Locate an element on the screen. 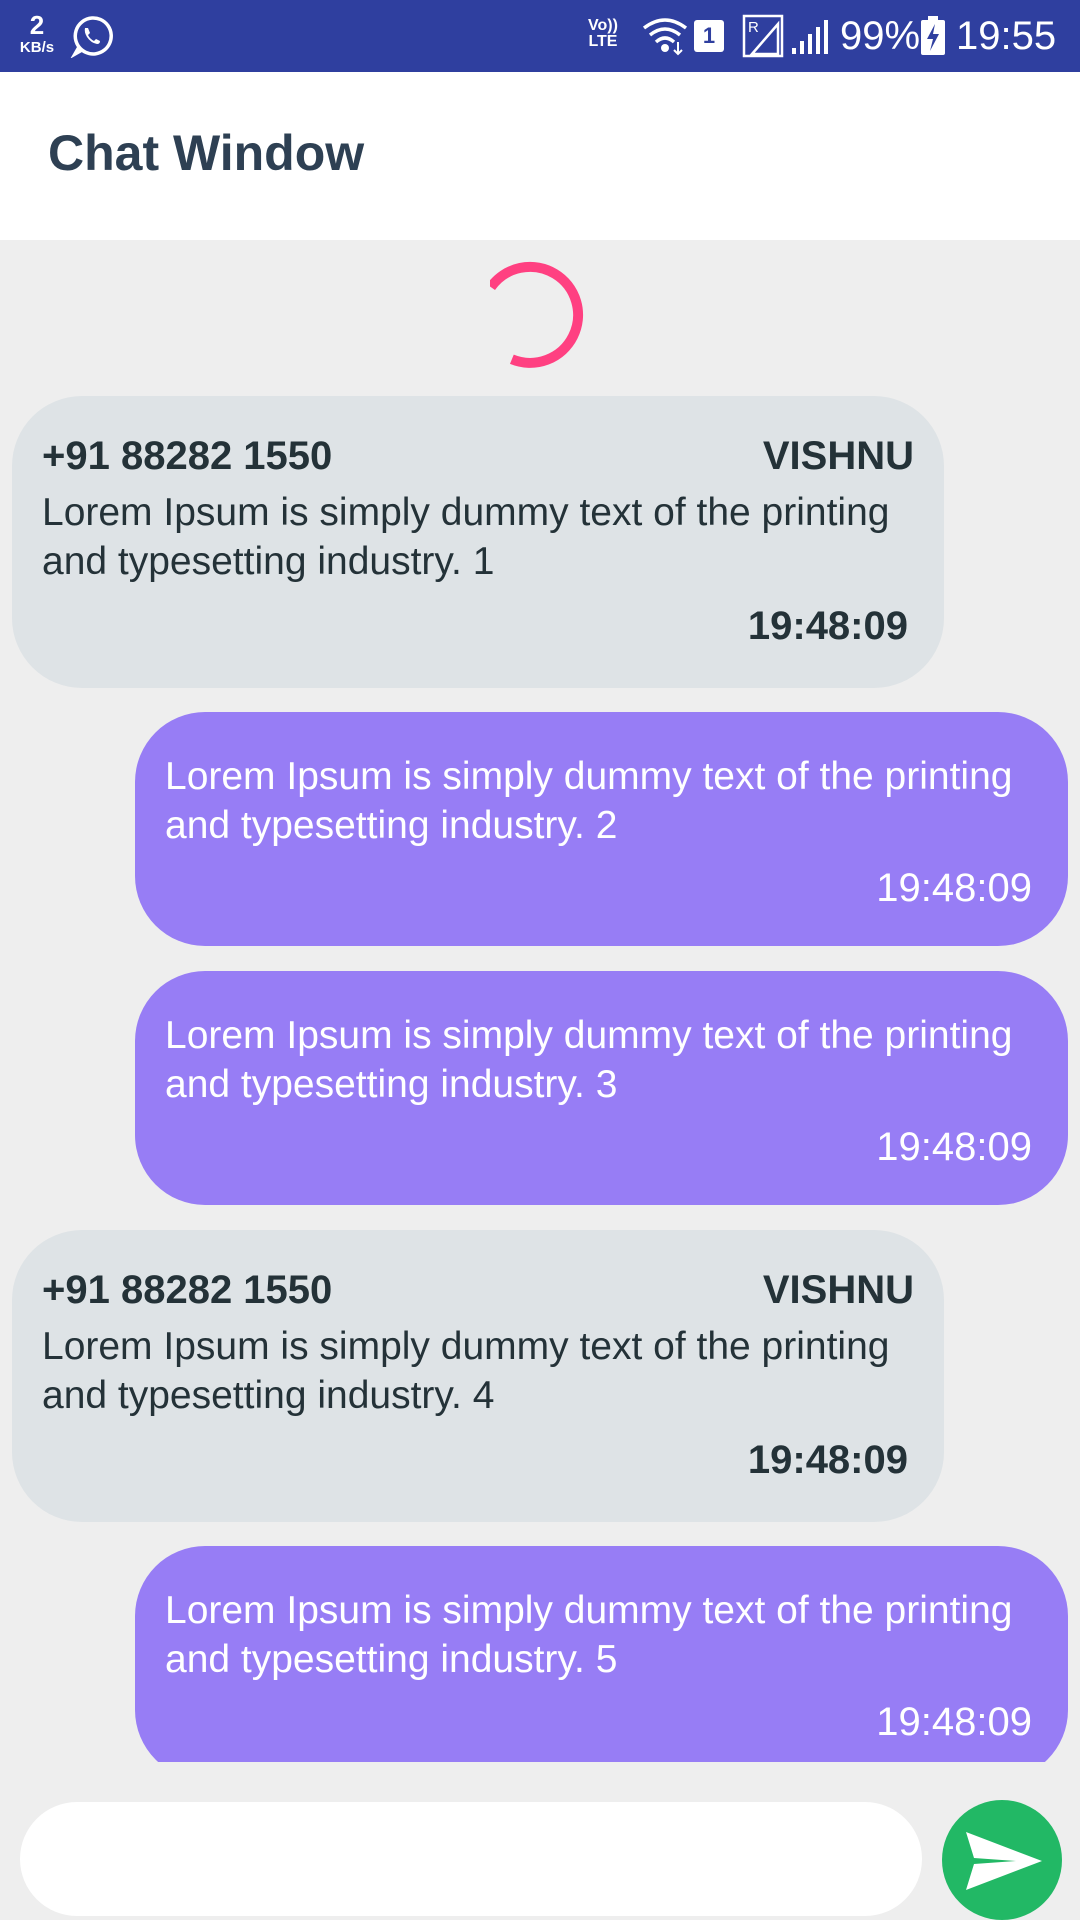  sim-slot-badge: 1 is located at coordinates (709, 36).